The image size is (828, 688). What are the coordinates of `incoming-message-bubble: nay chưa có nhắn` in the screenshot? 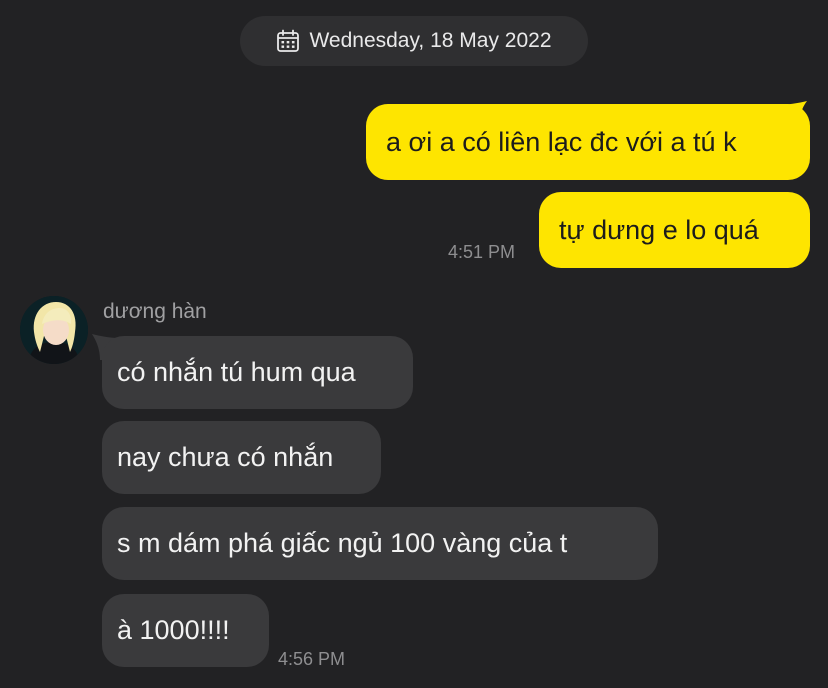 It's located at (241, 457).